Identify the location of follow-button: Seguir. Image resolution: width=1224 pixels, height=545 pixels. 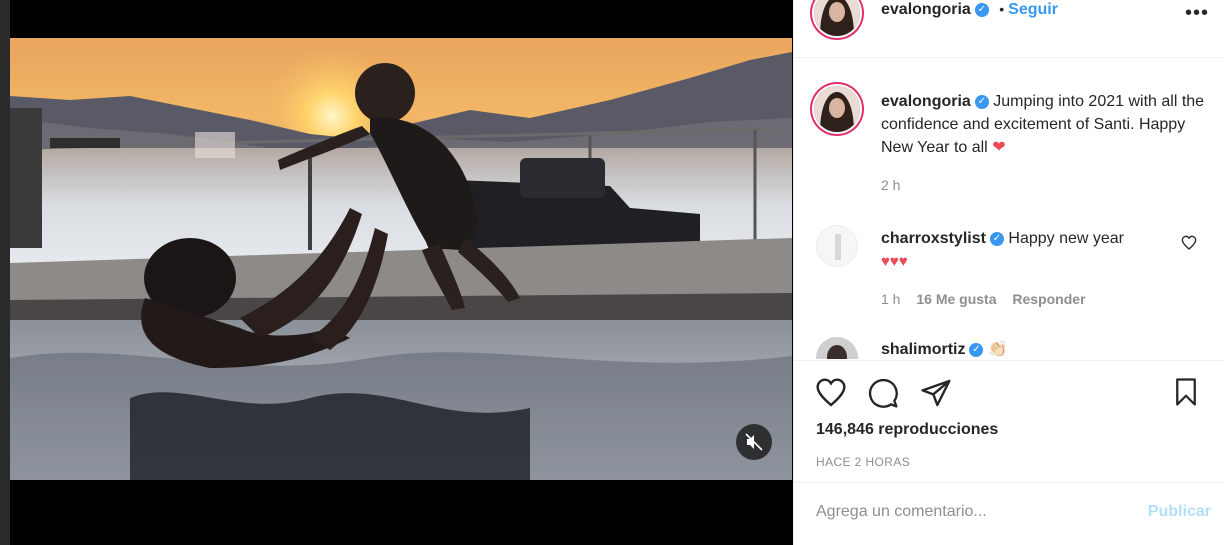
(1033, 9).